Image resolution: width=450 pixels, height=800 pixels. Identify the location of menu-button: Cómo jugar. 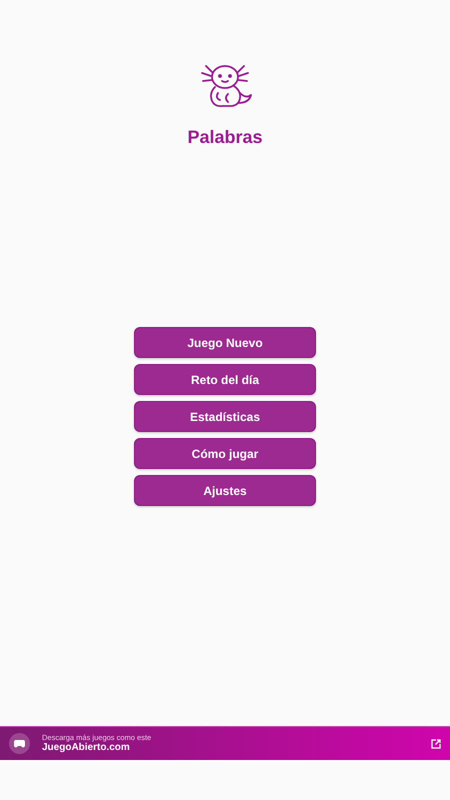
(225, 453).